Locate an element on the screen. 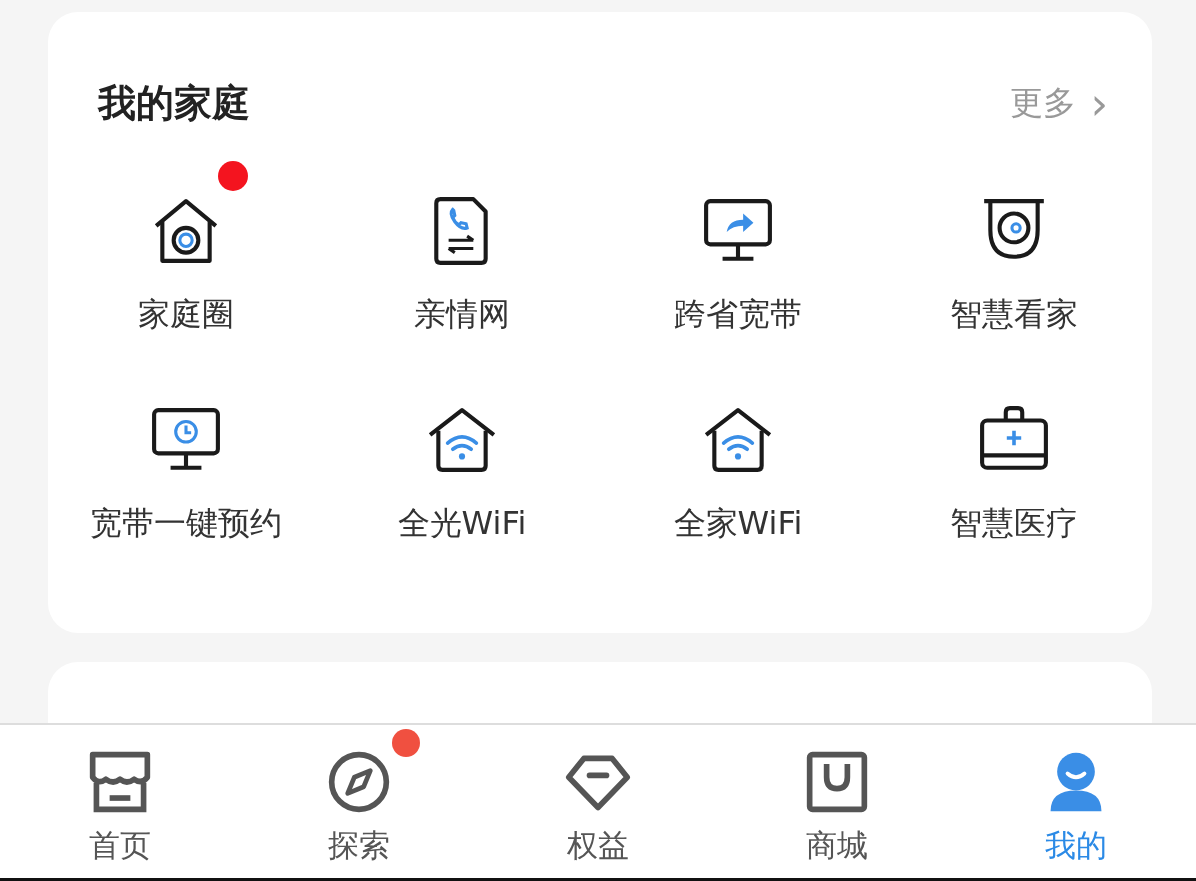  section-title: 我的家庭 is located at coordinates (174, 103).